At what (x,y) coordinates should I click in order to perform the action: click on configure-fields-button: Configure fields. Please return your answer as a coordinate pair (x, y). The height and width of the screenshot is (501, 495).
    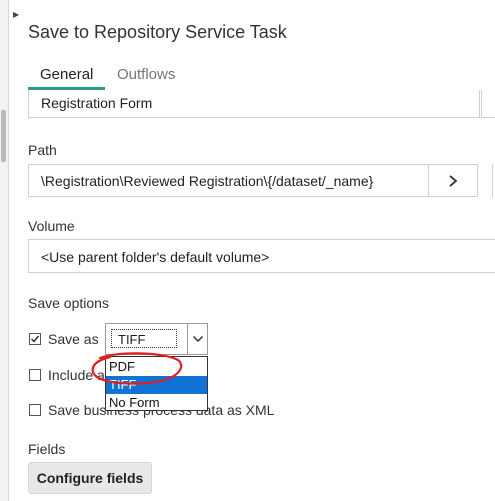
    Looking at the image, I should click on (90, 478).